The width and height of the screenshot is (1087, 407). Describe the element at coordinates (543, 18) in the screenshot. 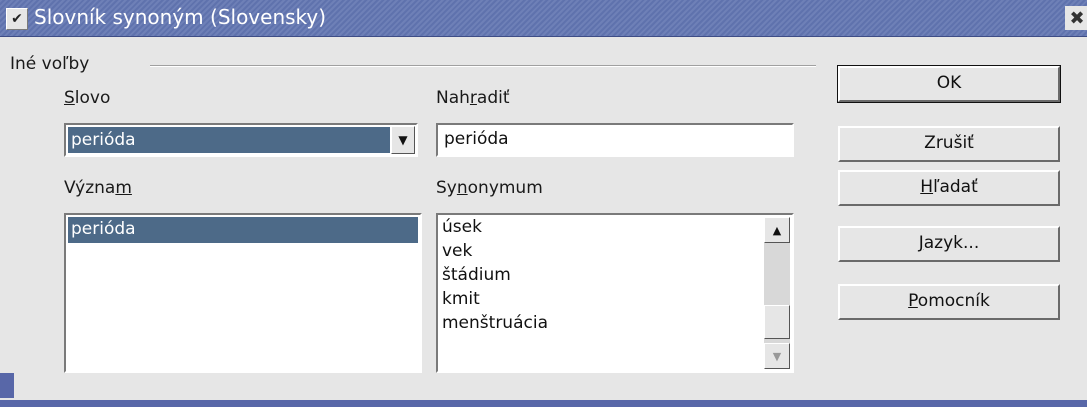

I see `title-bar: ✔ Slovník synoným (Slovensky) ✖` at that location.